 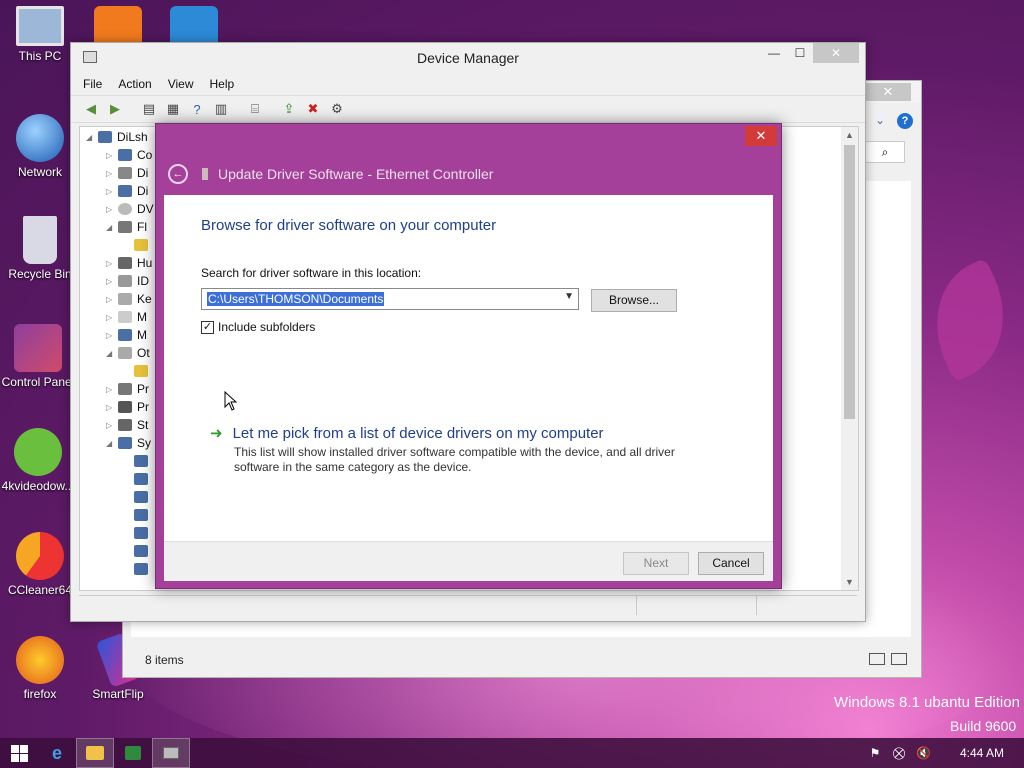 What do you see at coordinates (133, 753) in the screenshot?
I see `taskbar-store` at bounding box center [133, 753].